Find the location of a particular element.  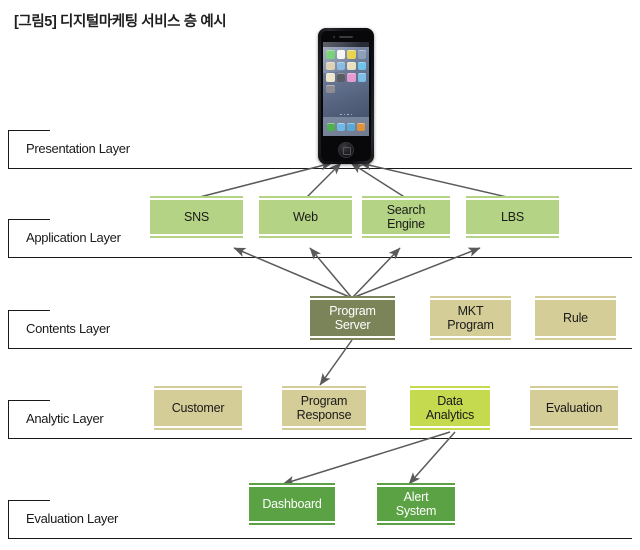

node-label: MKT Program is located at coordinates (470, 318).